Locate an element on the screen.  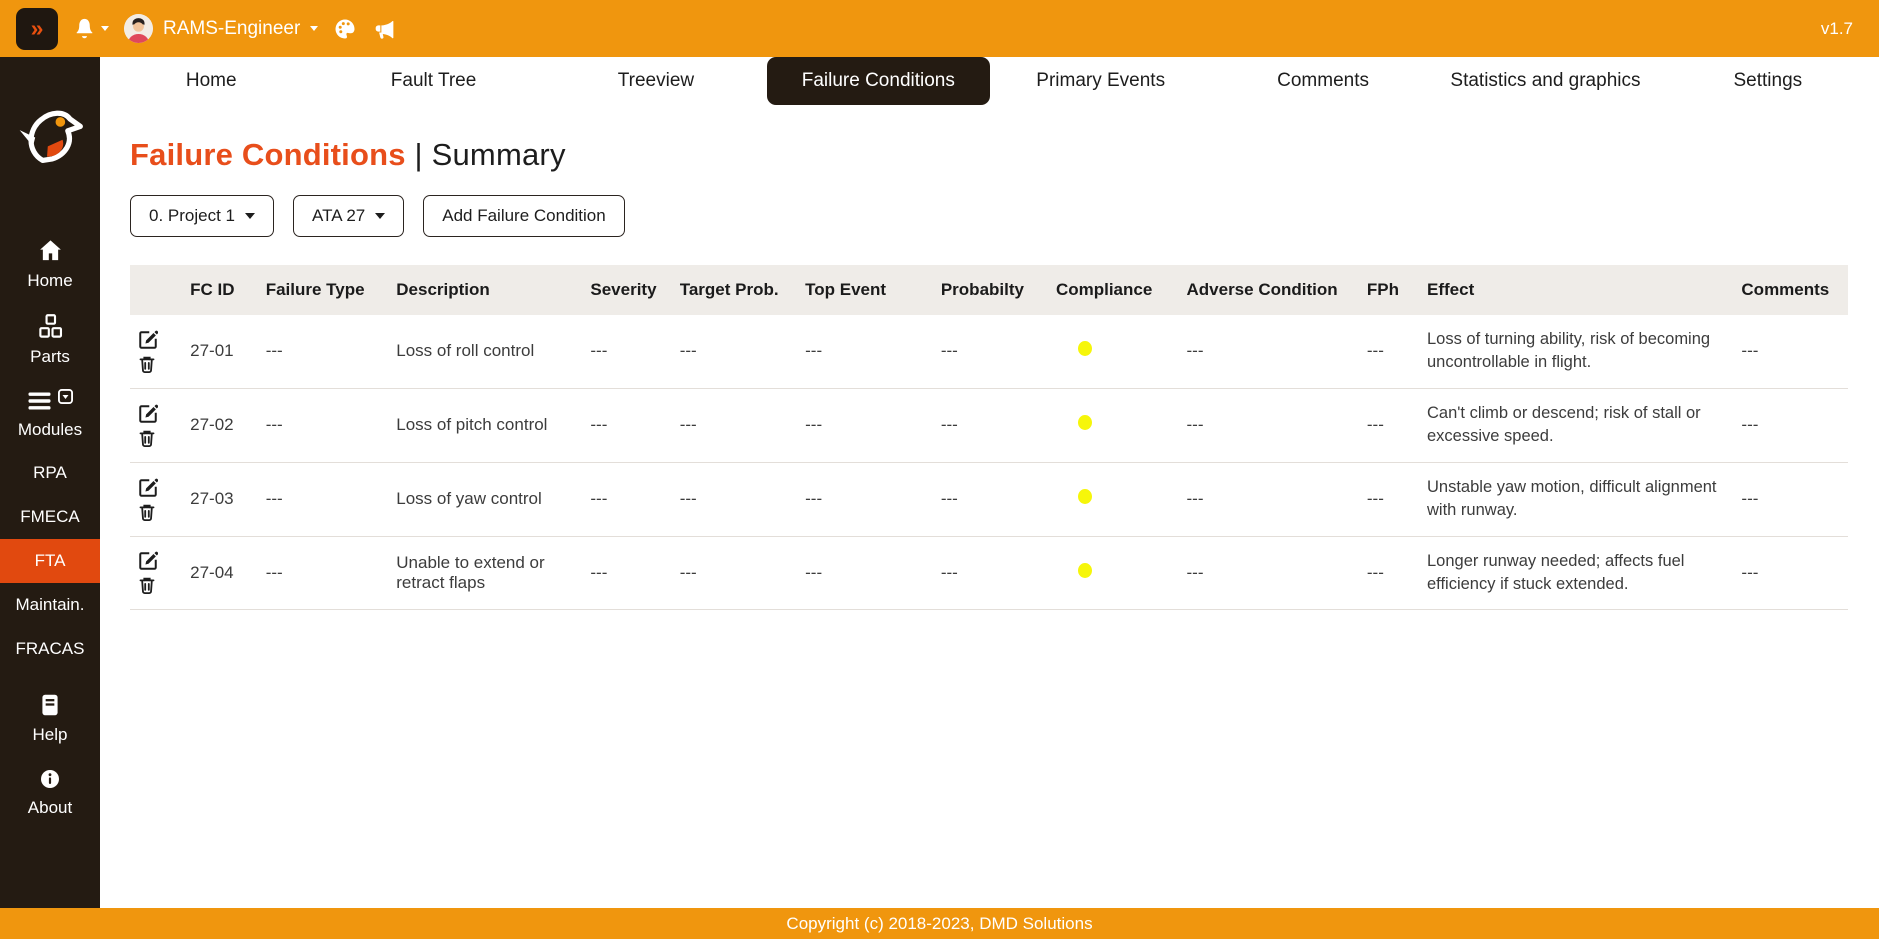
ata-chapter-dropdown: ATA 27 is located at coordinates (349, 216).